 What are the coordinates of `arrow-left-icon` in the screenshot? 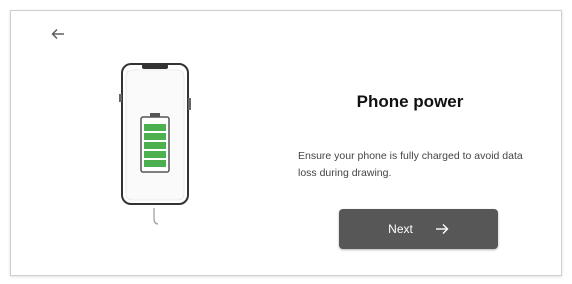 It's located at (57, 34).